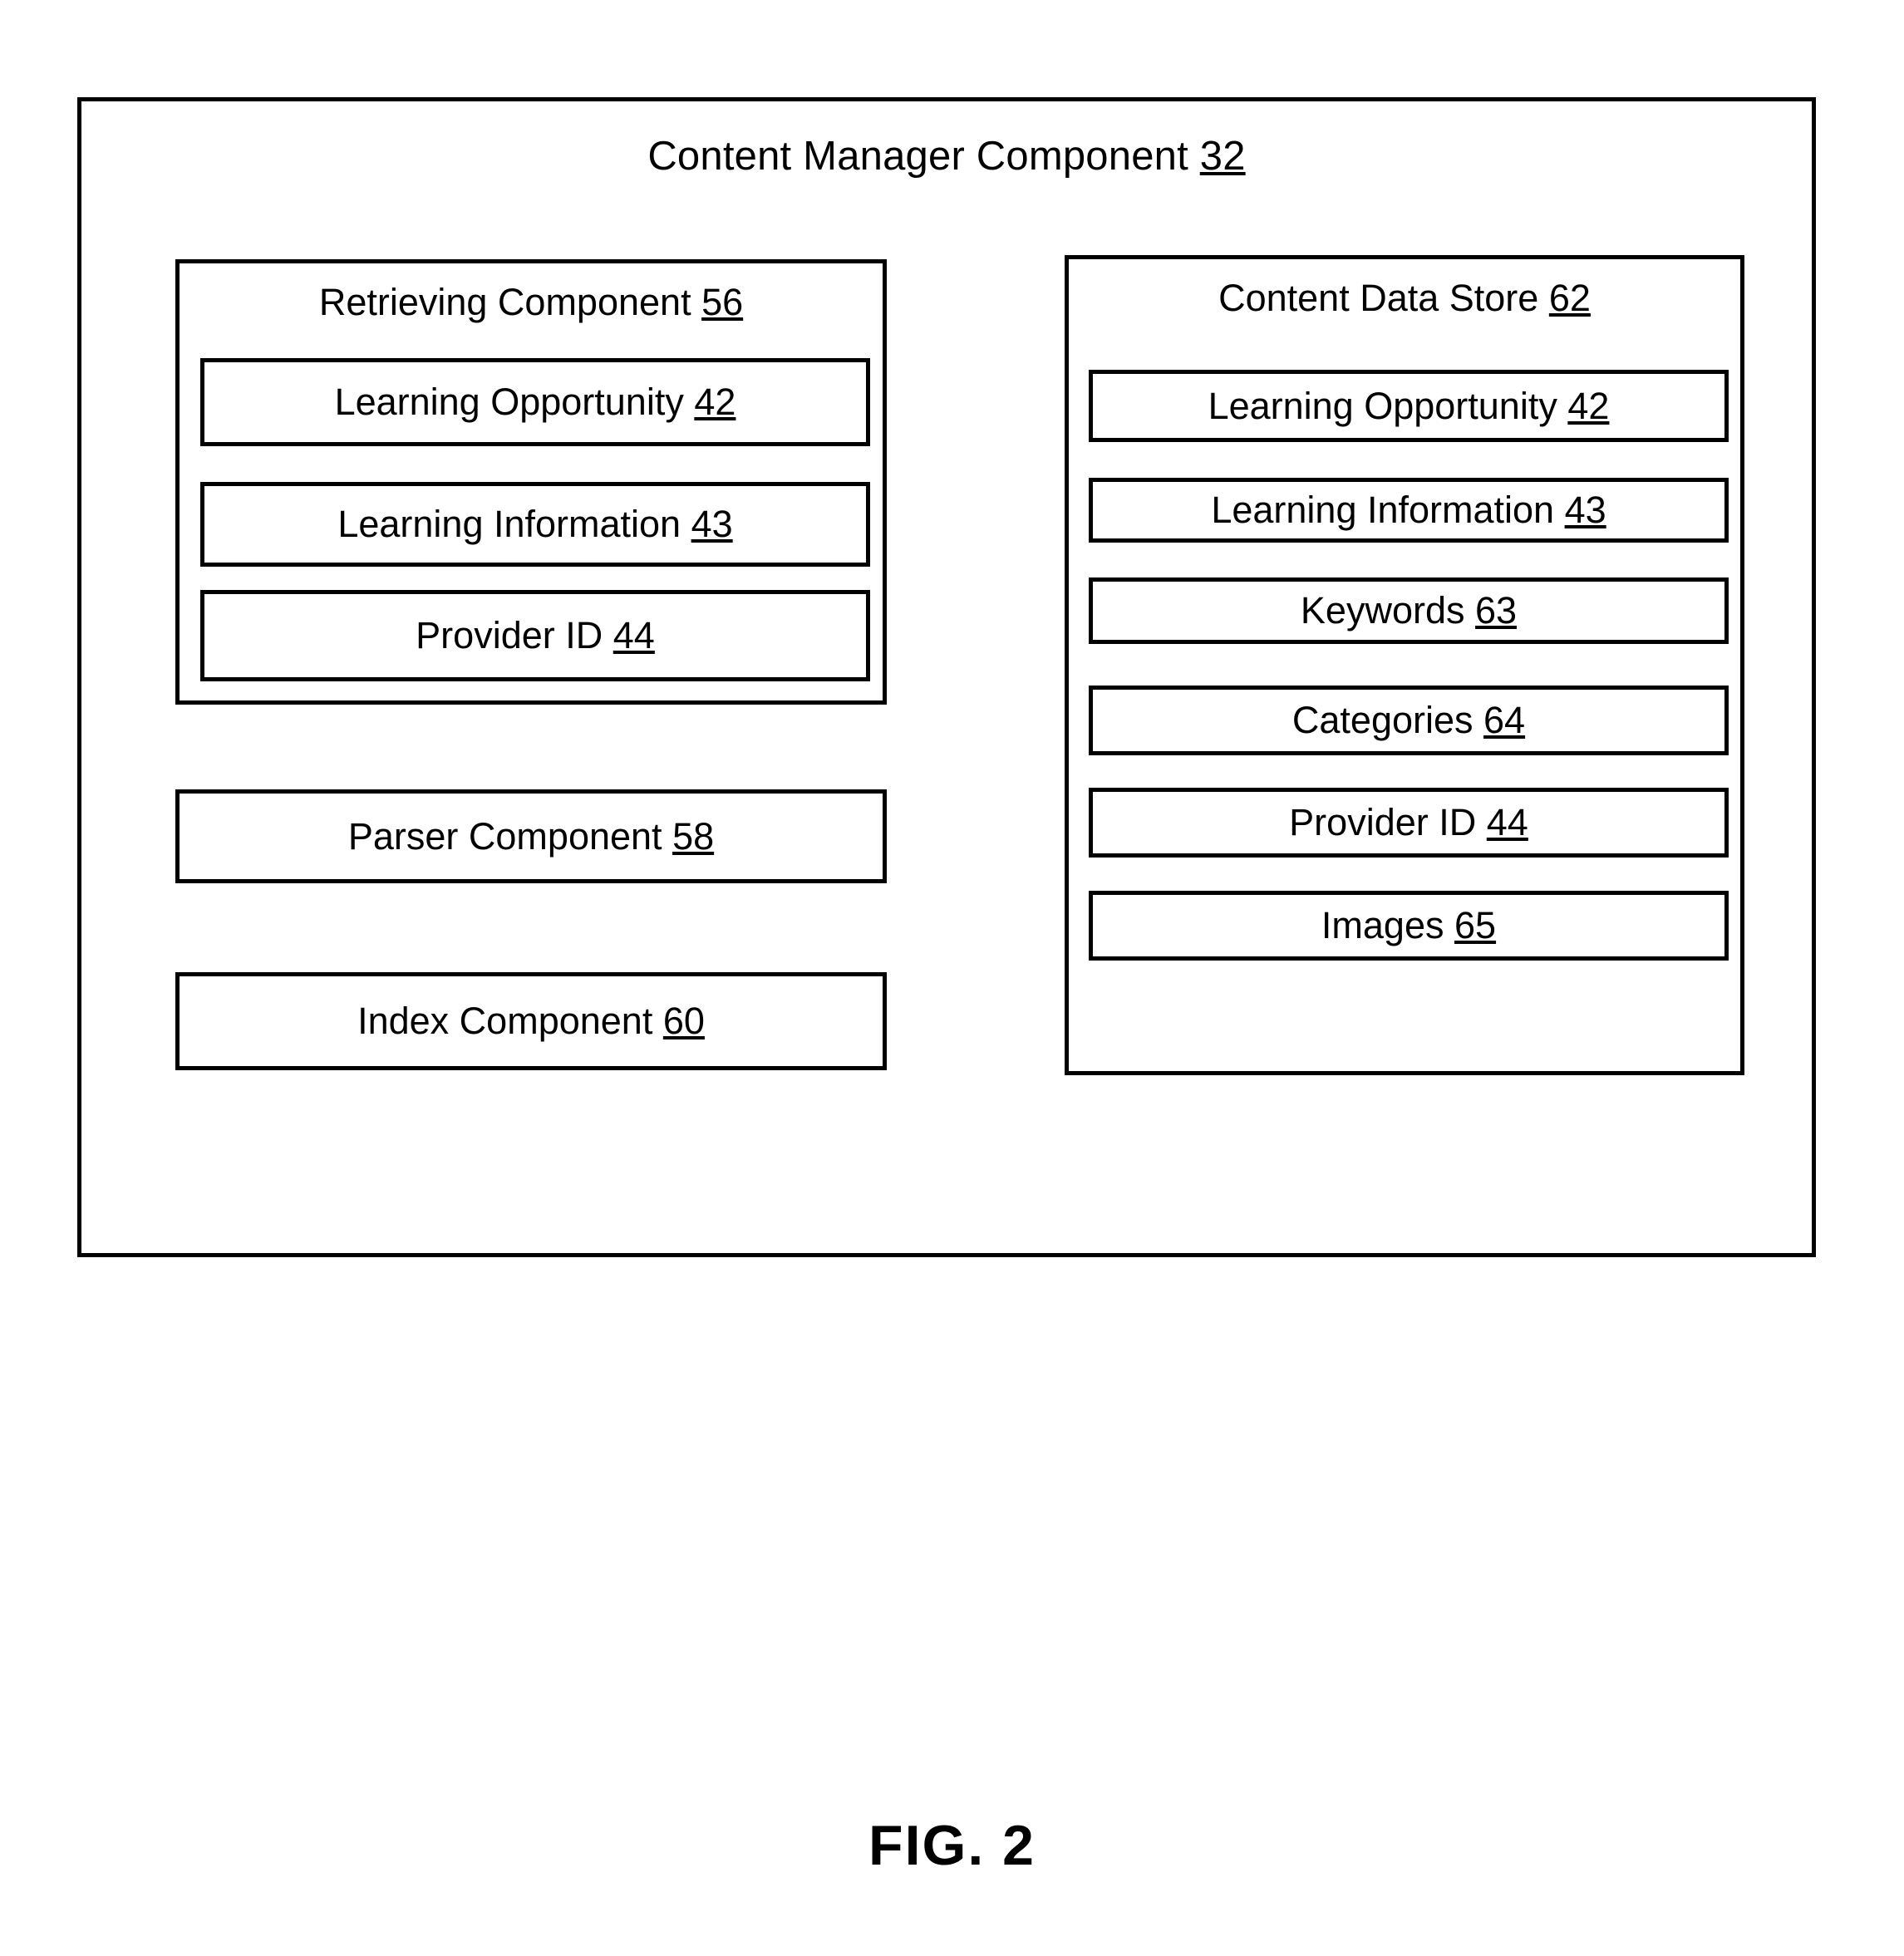  What do you see at coordinates (1382, 720) in the screenshot?
I see `label-text: Categories` at bounding box center [1382, 720].